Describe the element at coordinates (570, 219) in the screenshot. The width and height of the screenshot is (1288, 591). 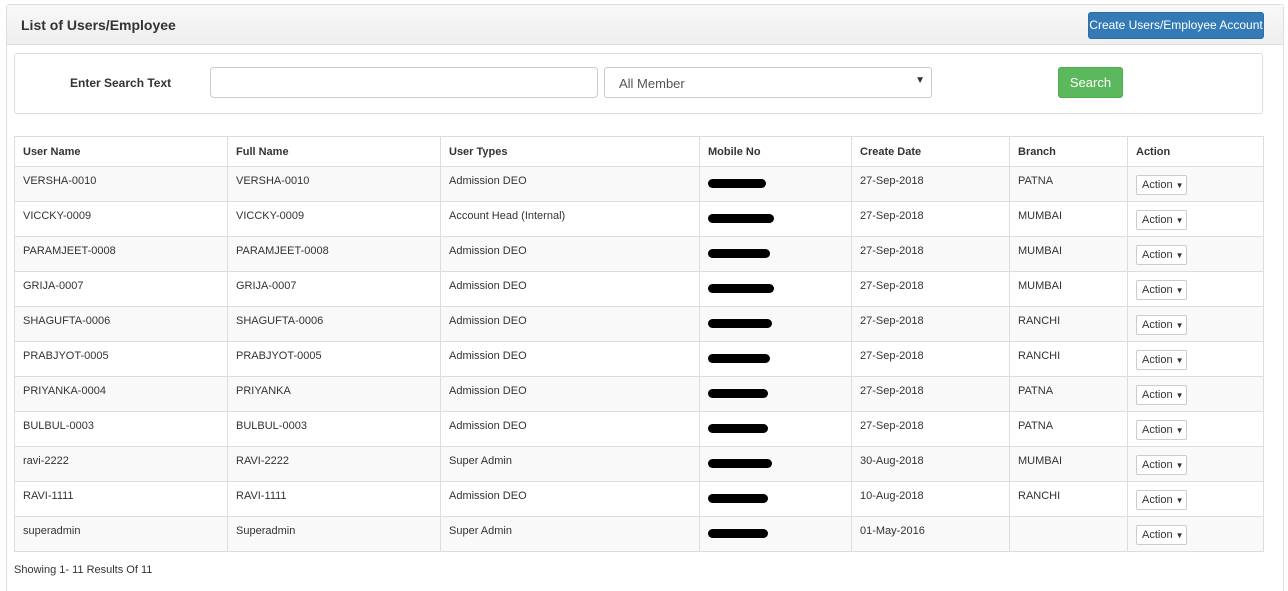
I see `user-type-cell: Account Head (Internal)` at that location.